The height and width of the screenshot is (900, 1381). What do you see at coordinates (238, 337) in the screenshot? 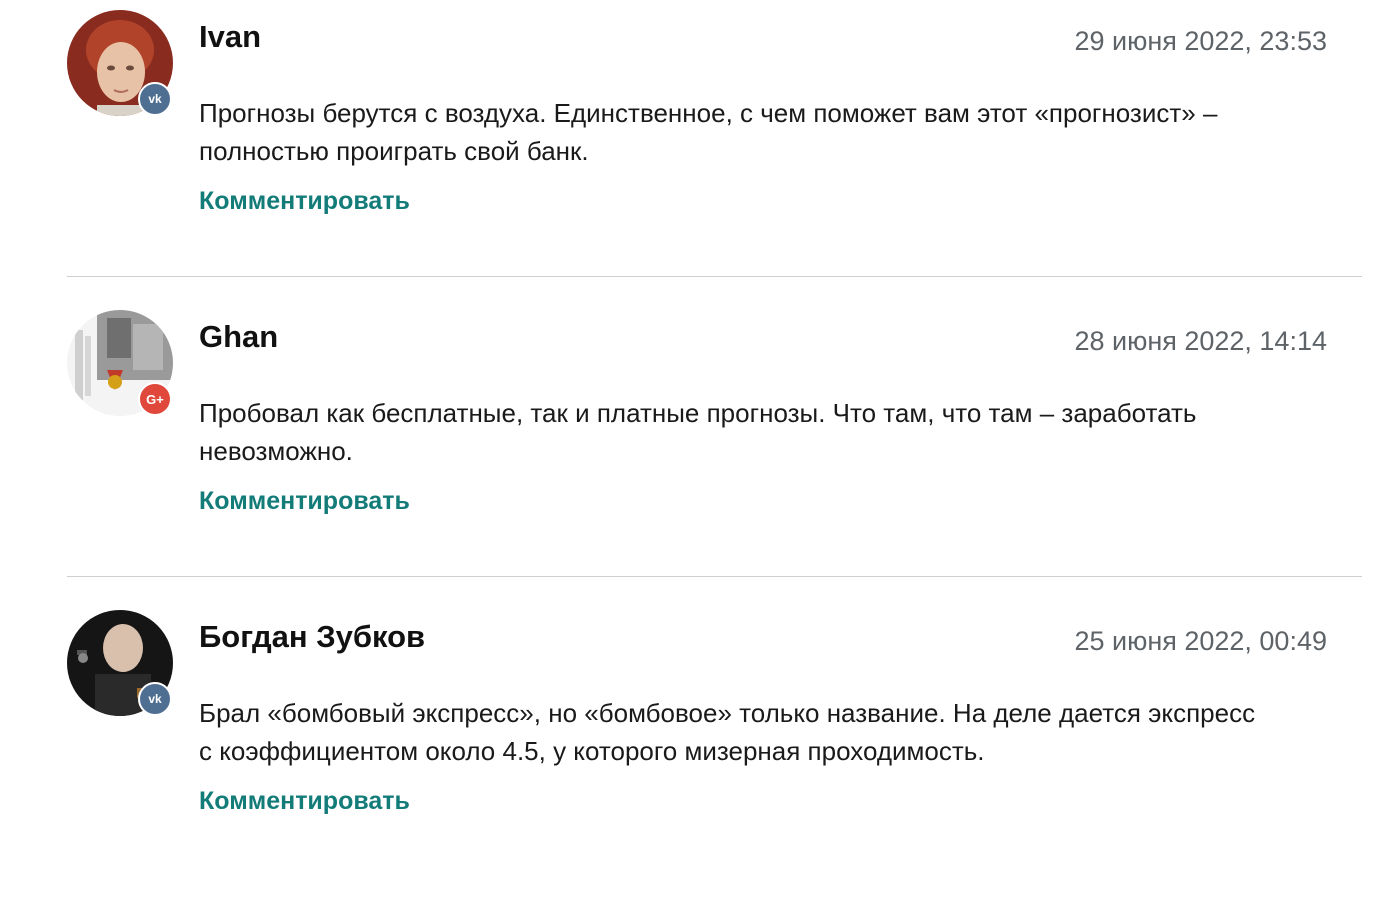
I see `comment-author: Ghan` at bounding box center [238, 337].